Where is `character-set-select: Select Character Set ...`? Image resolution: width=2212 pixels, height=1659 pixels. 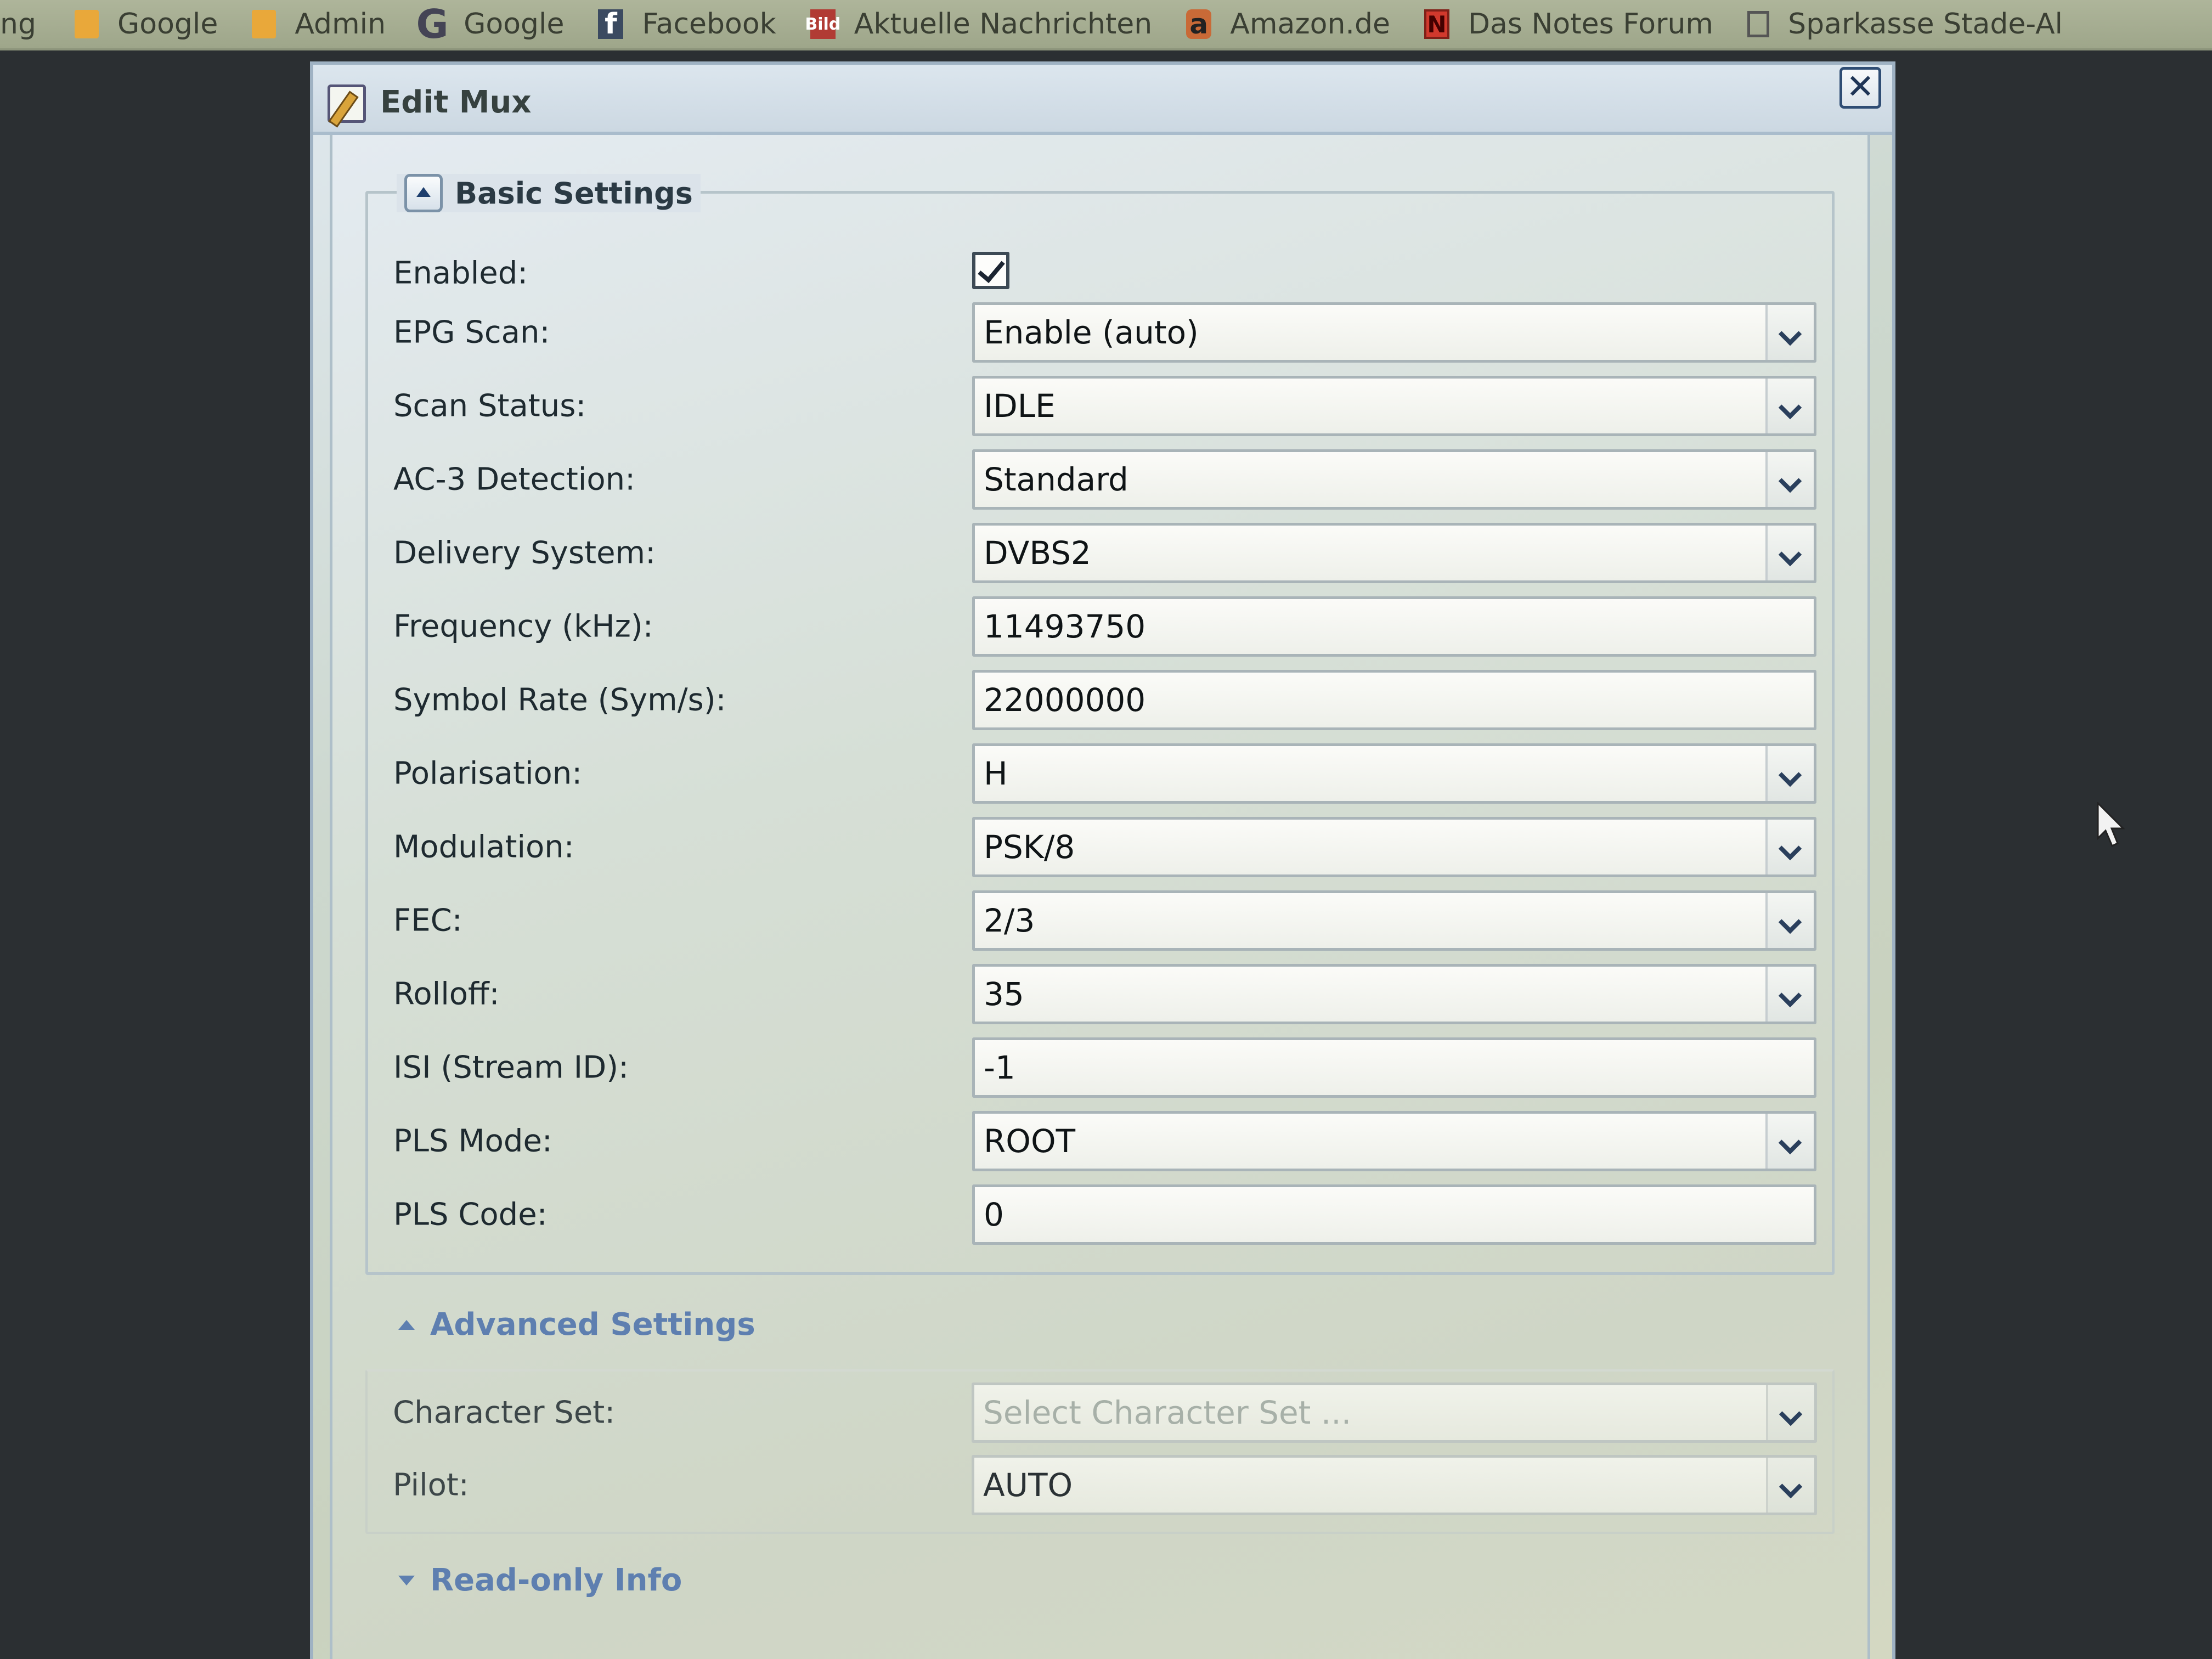
character-set-select: Select Character Set ... is located at coordinates (1394, 1413).